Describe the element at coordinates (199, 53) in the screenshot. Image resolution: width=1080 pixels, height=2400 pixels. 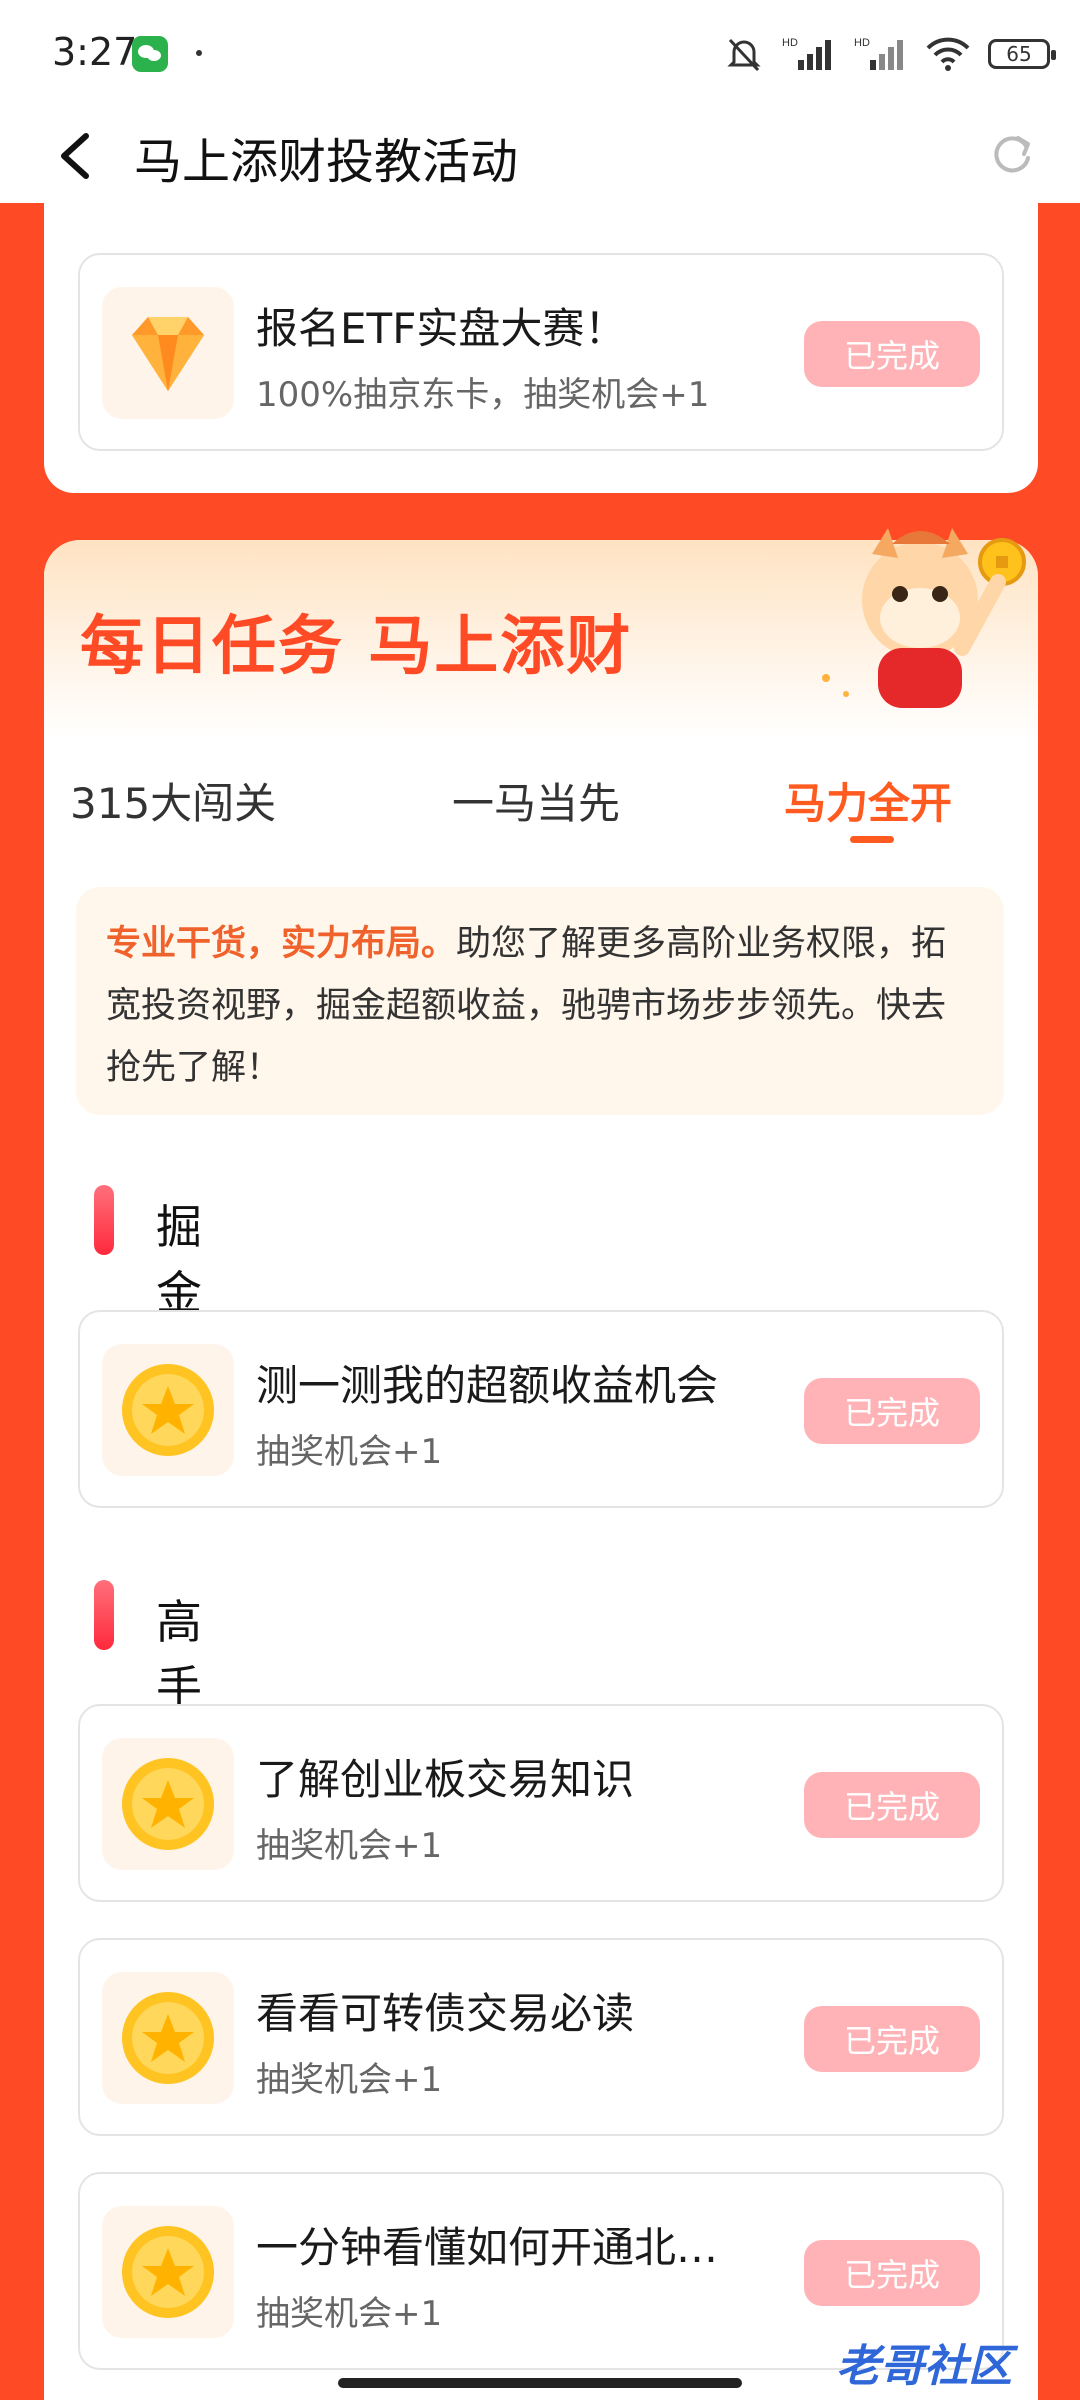
I see `notification-dot` at that location.